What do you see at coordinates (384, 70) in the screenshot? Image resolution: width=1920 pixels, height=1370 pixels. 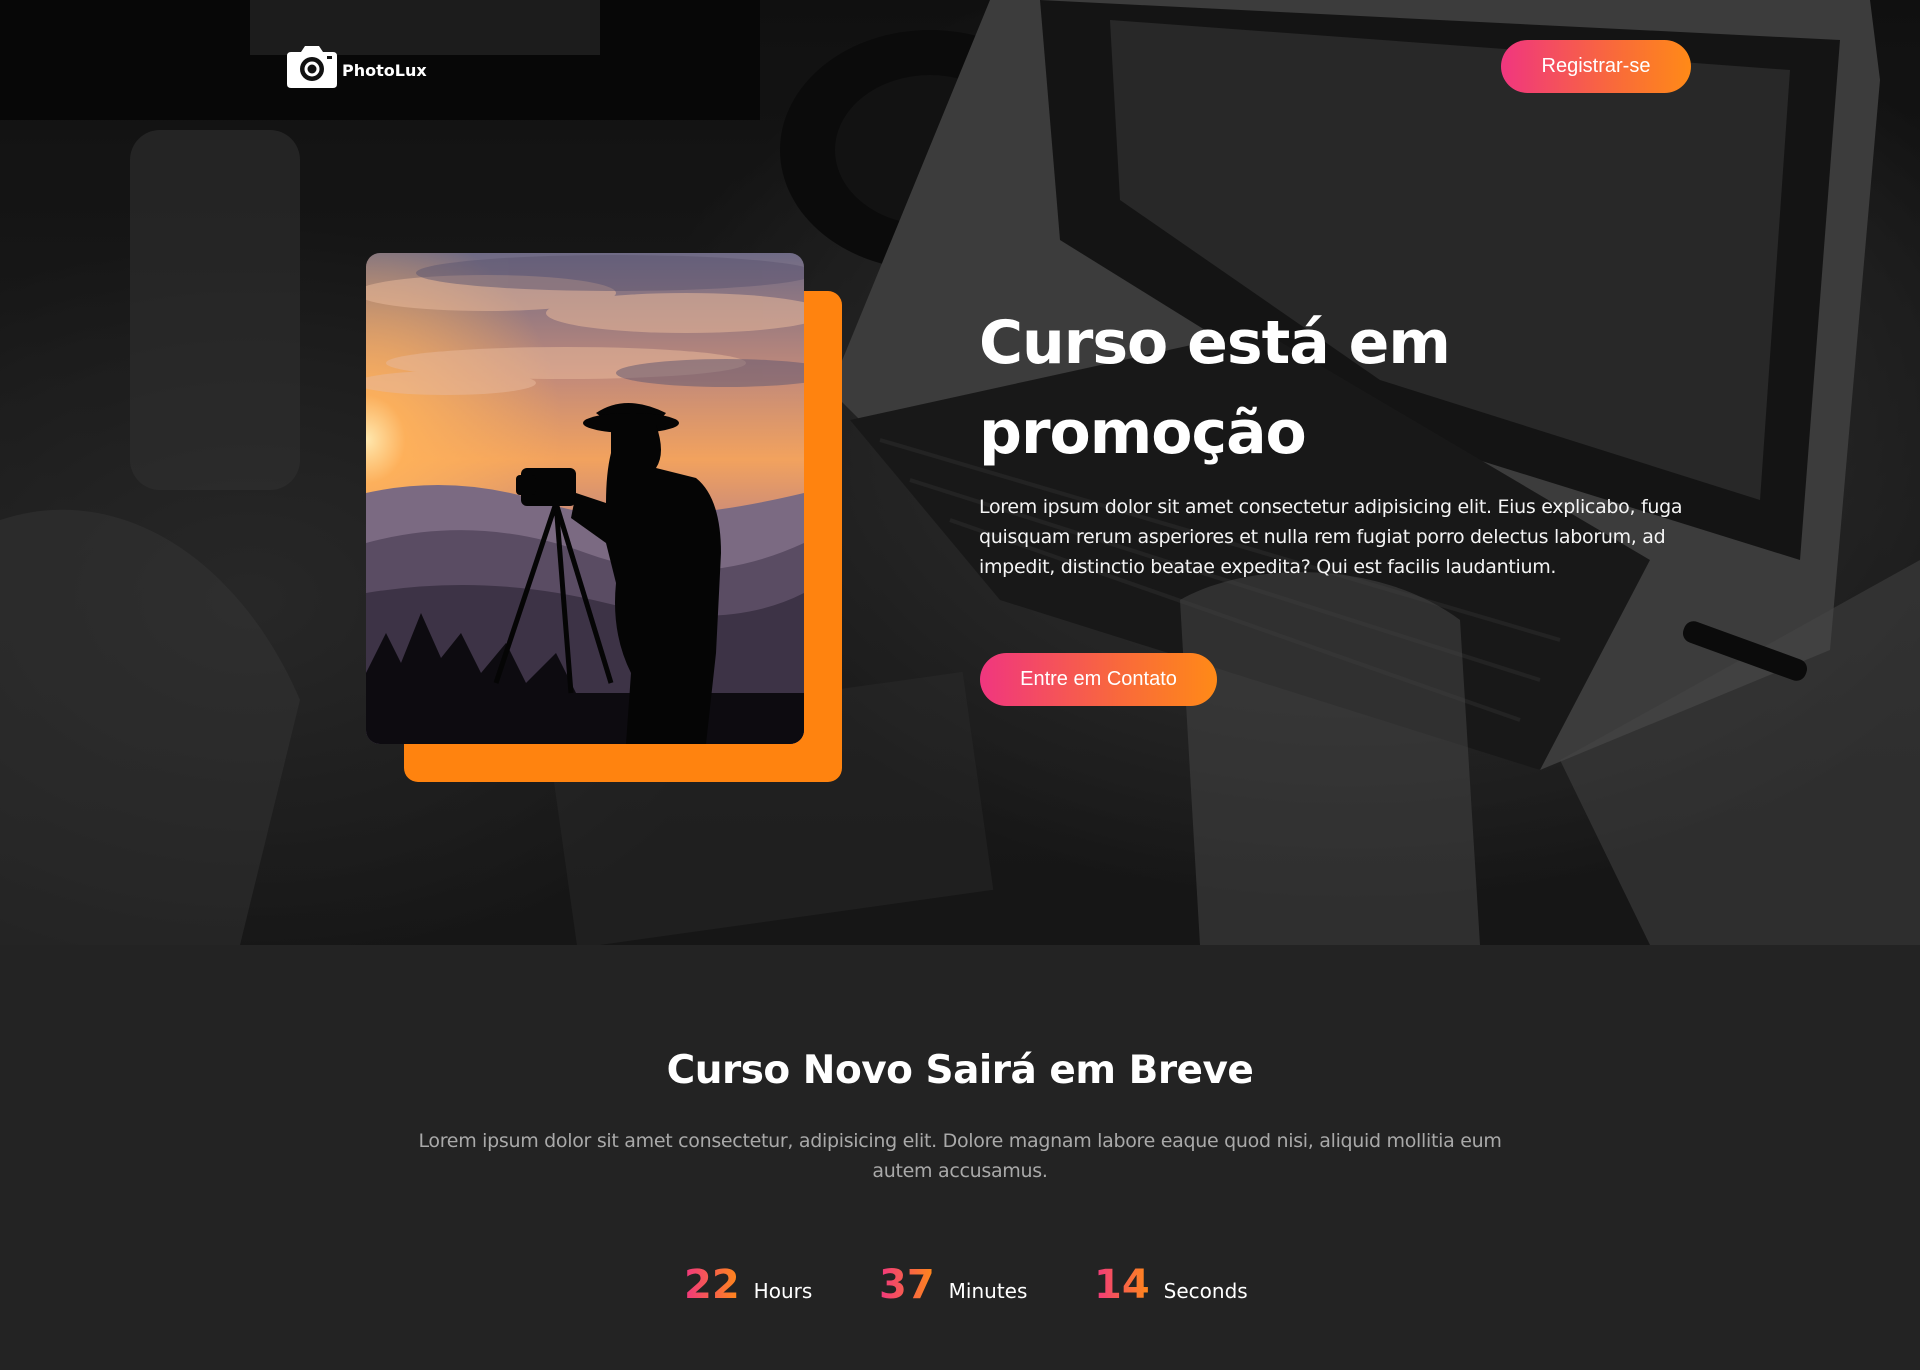 I see `brand-name: PhotoLux` at bounding box center [384, 70].